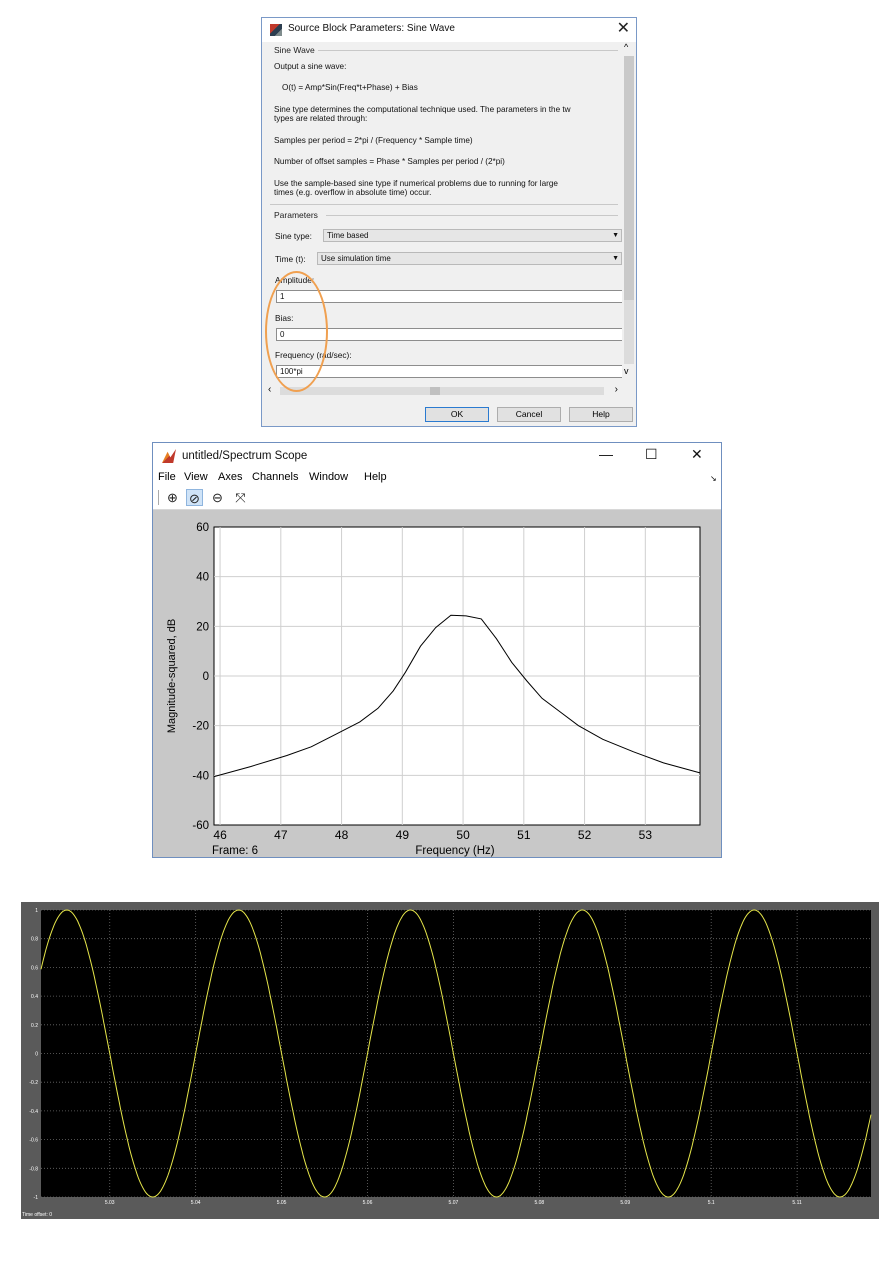 The width and height of the screenshot is (893, 1263). Describe the element at coordinates (449, 296) in the screenshot. I see `amplitude-field: 1` at that location.